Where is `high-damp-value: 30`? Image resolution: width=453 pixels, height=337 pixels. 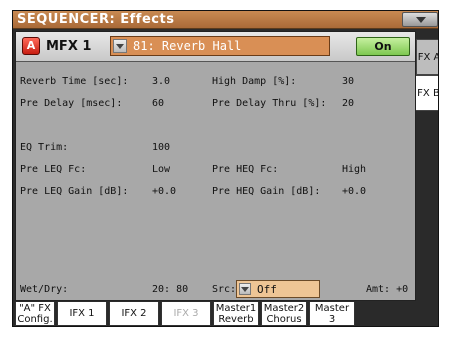
high-damp-value: 30 is located at coordinates (348, 81).